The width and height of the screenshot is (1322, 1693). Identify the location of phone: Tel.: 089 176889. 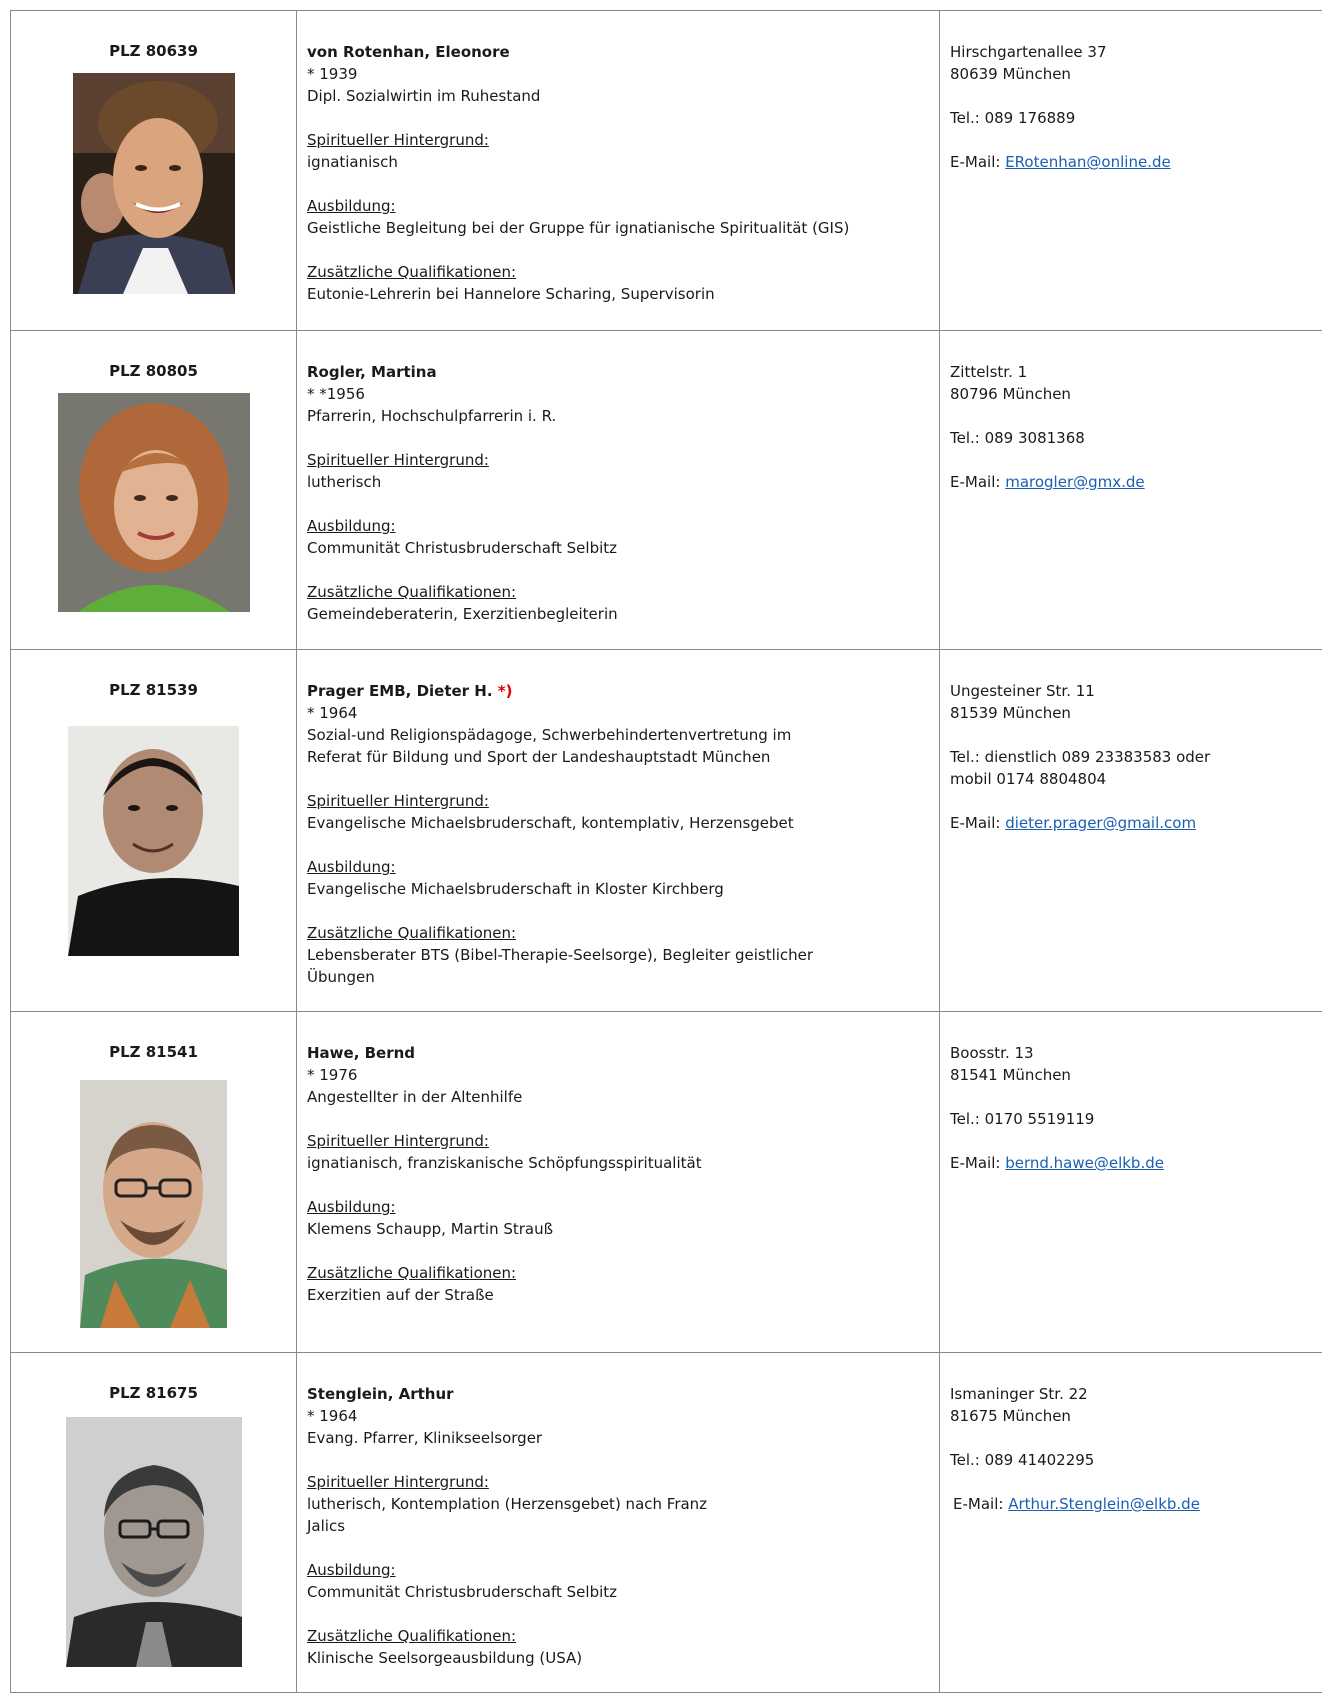
(1136, 118).